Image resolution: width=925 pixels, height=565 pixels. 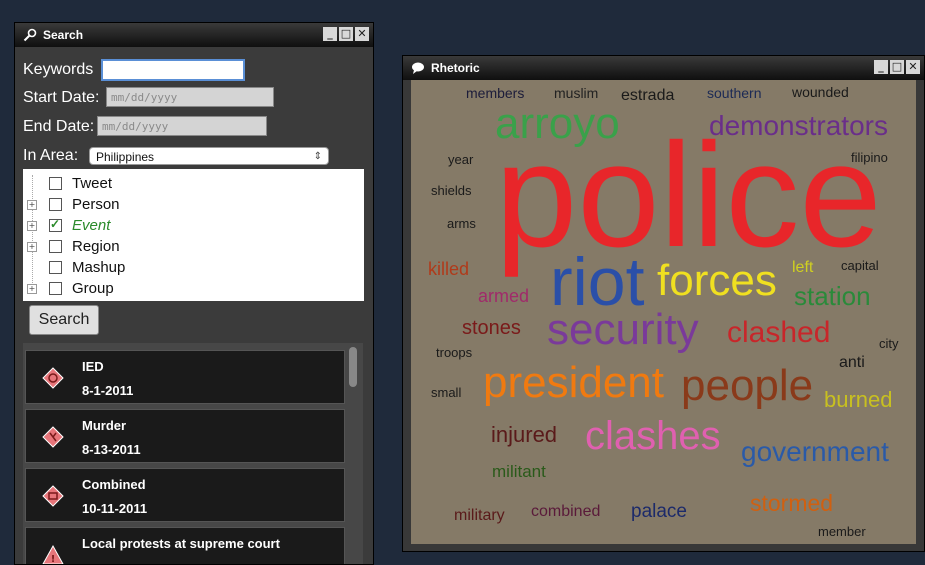 I want to click on result-title: Local protests at supreme court, so click(x=181, y=543).